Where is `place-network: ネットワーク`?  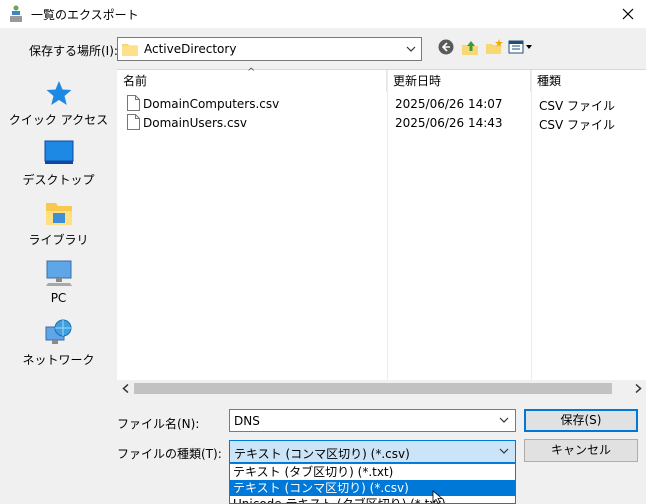 place-network: ネットワーク is located at coordinates (58, 348).